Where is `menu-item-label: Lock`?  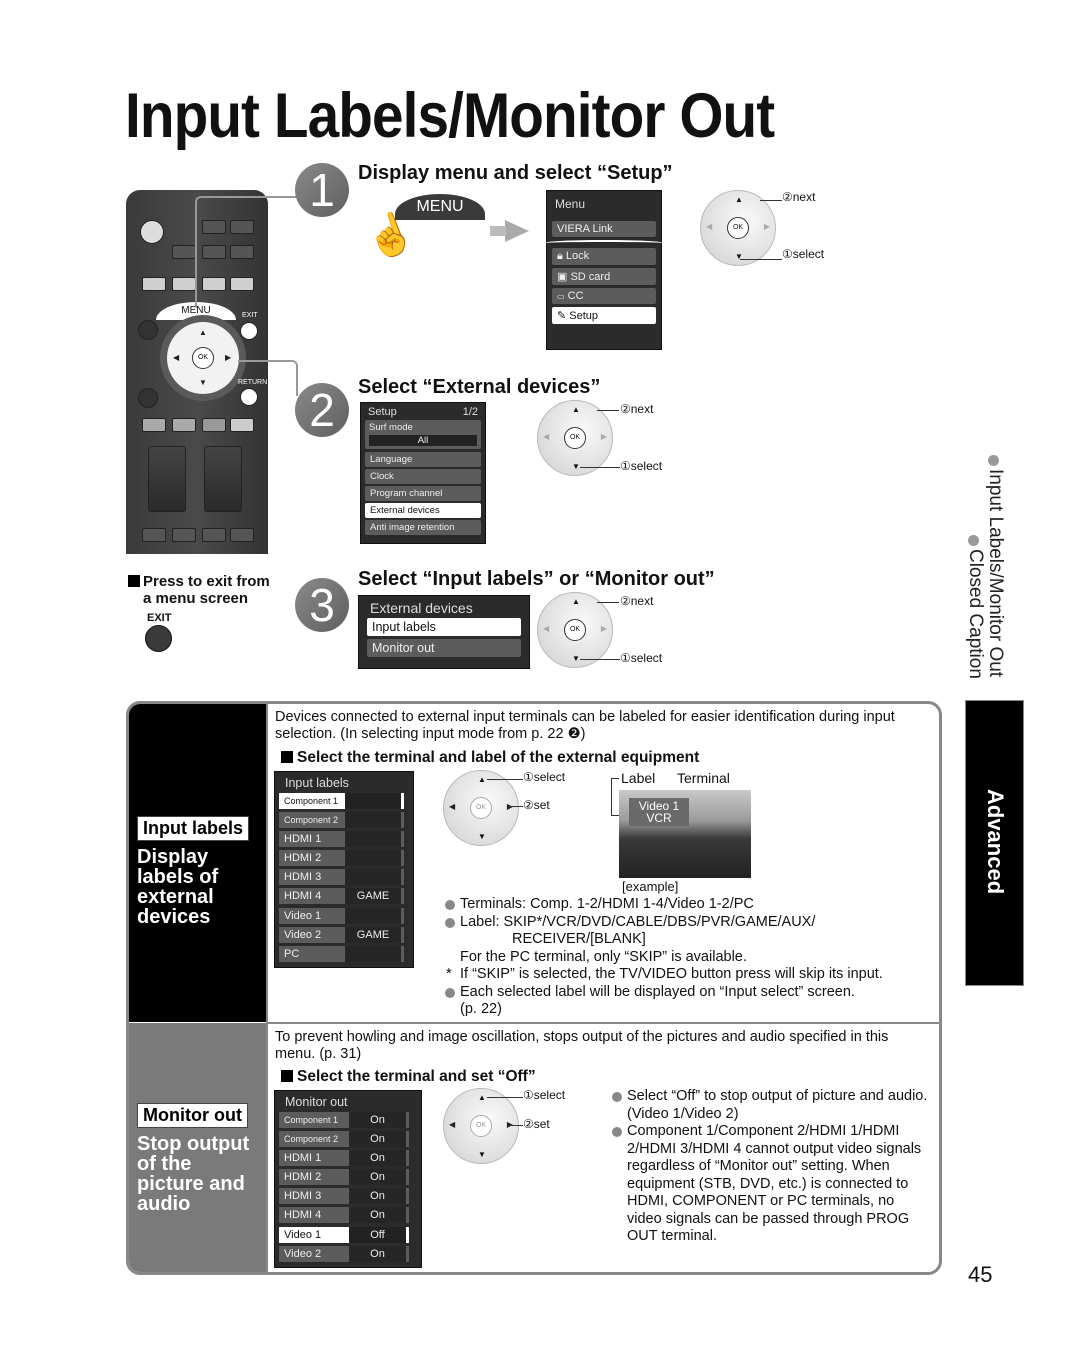 menu-item-label: Lock is located at coordinates (577, 256).